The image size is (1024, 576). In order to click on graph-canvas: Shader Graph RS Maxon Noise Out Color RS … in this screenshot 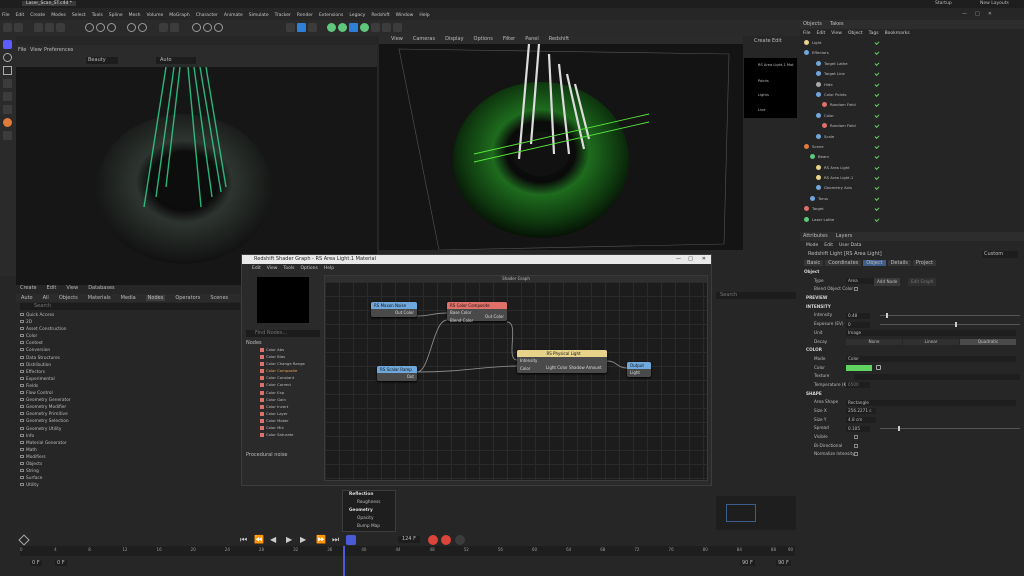, I will do `click(516, 378)`.